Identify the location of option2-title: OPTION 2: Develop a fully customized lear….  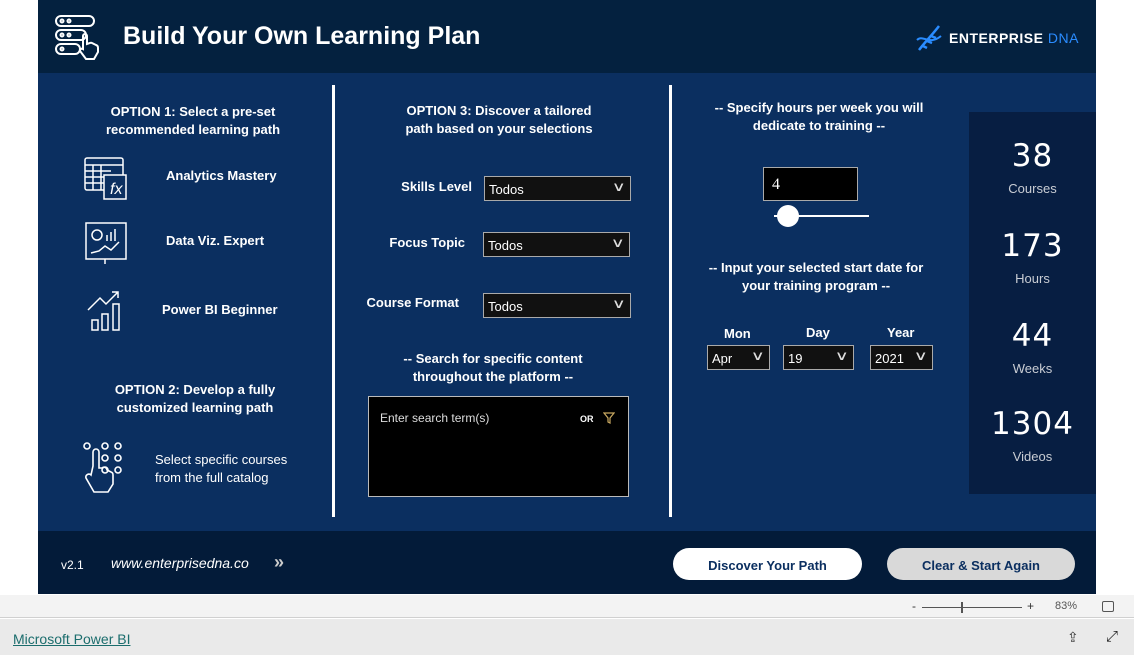
(195, 398).